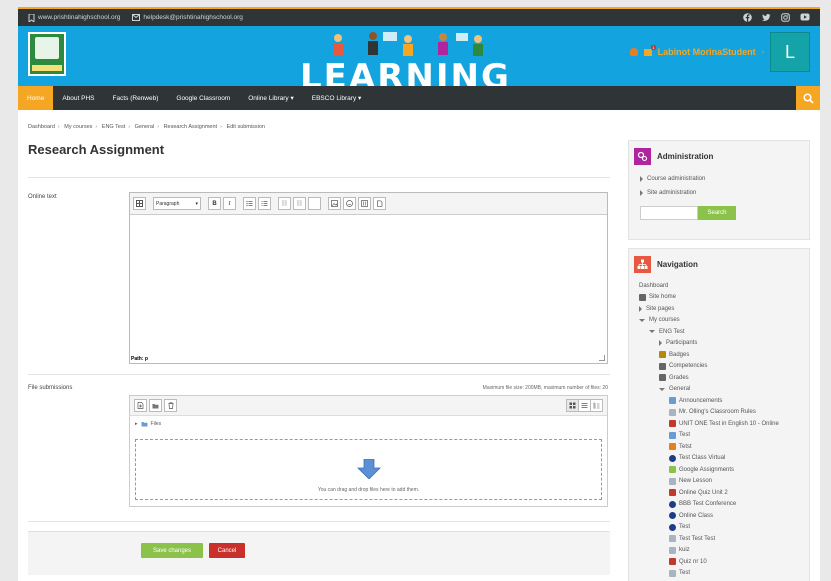 The height and width of the screenshot is (581, 831). I want to click on nav-online-library: Online Library ▾, so click(271, 98).